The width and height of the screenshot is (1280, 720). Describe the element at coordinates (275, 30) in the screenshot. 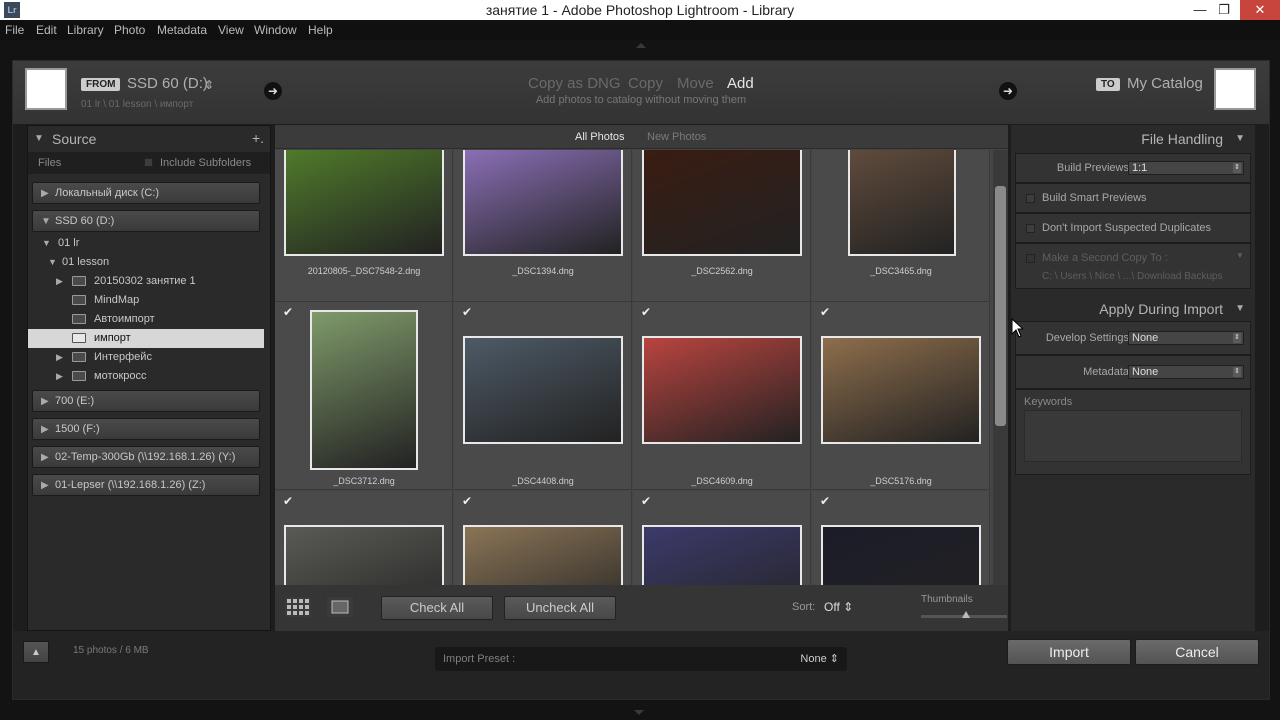

I see `menu-window: Window` at that location.